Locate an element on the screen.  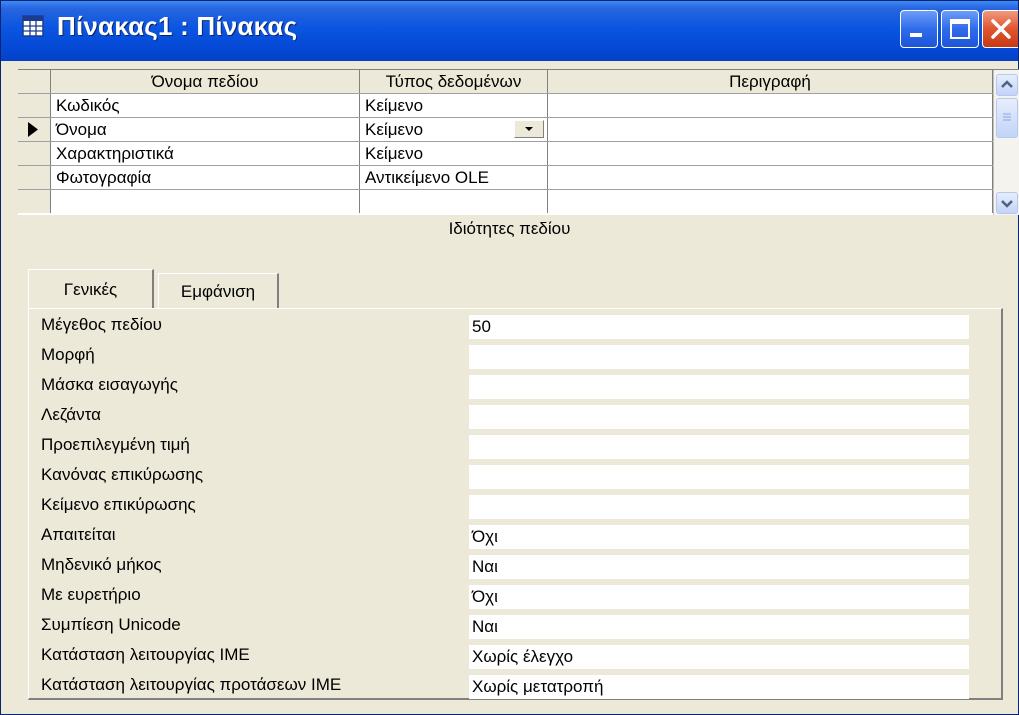
column-header-description: Περιγραφή is located at coordinates (770, 81).